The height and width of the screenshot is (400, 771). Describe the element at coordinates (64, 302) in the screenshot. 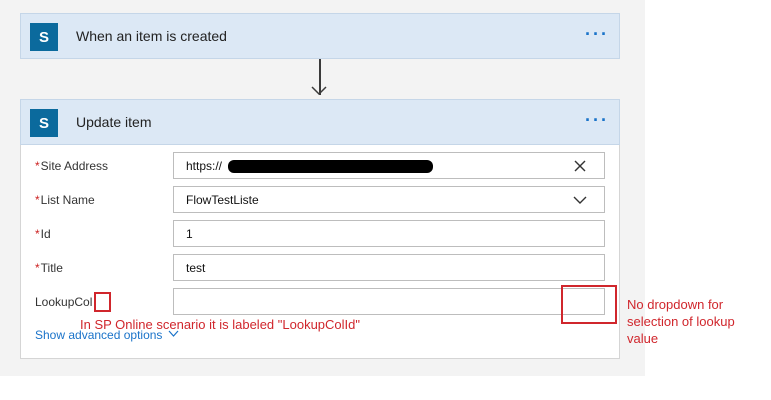

I see `lookupcol-label: LookupCol` at that location.